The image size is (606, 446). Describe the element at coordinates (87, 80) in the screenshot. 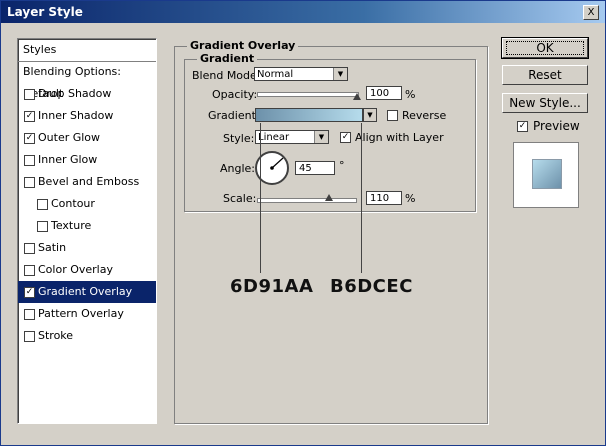

I see `styles-item-blending-options-default: Blending Options: Default` at that location.